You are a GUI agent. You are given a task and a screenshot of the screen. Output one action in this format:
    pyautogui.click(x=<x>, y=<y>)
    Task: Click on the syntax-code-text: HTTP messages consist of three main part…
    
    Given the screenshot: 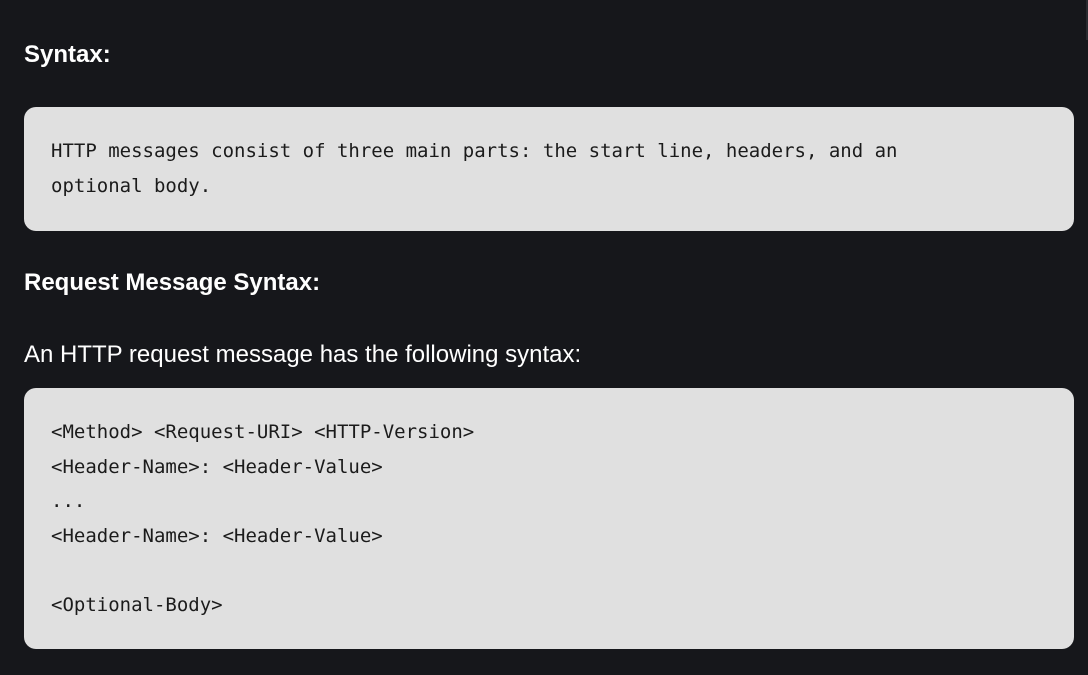 What is the action you would take?
    pyautogui.click(x=474, y=168)
    